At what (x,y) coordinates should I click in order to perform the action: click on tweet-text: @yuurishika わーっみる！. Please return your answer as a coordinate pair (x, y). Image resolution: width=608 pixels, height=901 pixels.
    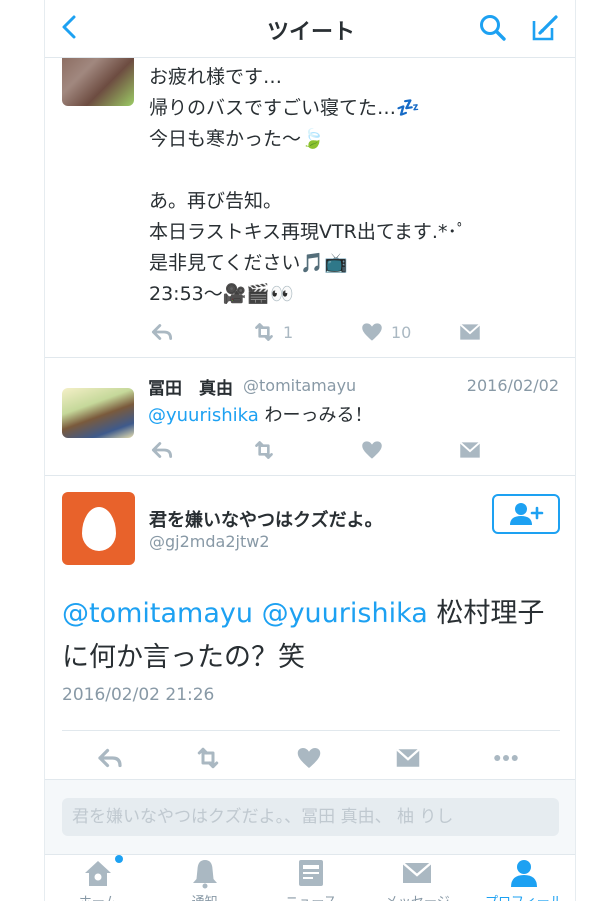
    Looking at the image, I should click on (260, 414).